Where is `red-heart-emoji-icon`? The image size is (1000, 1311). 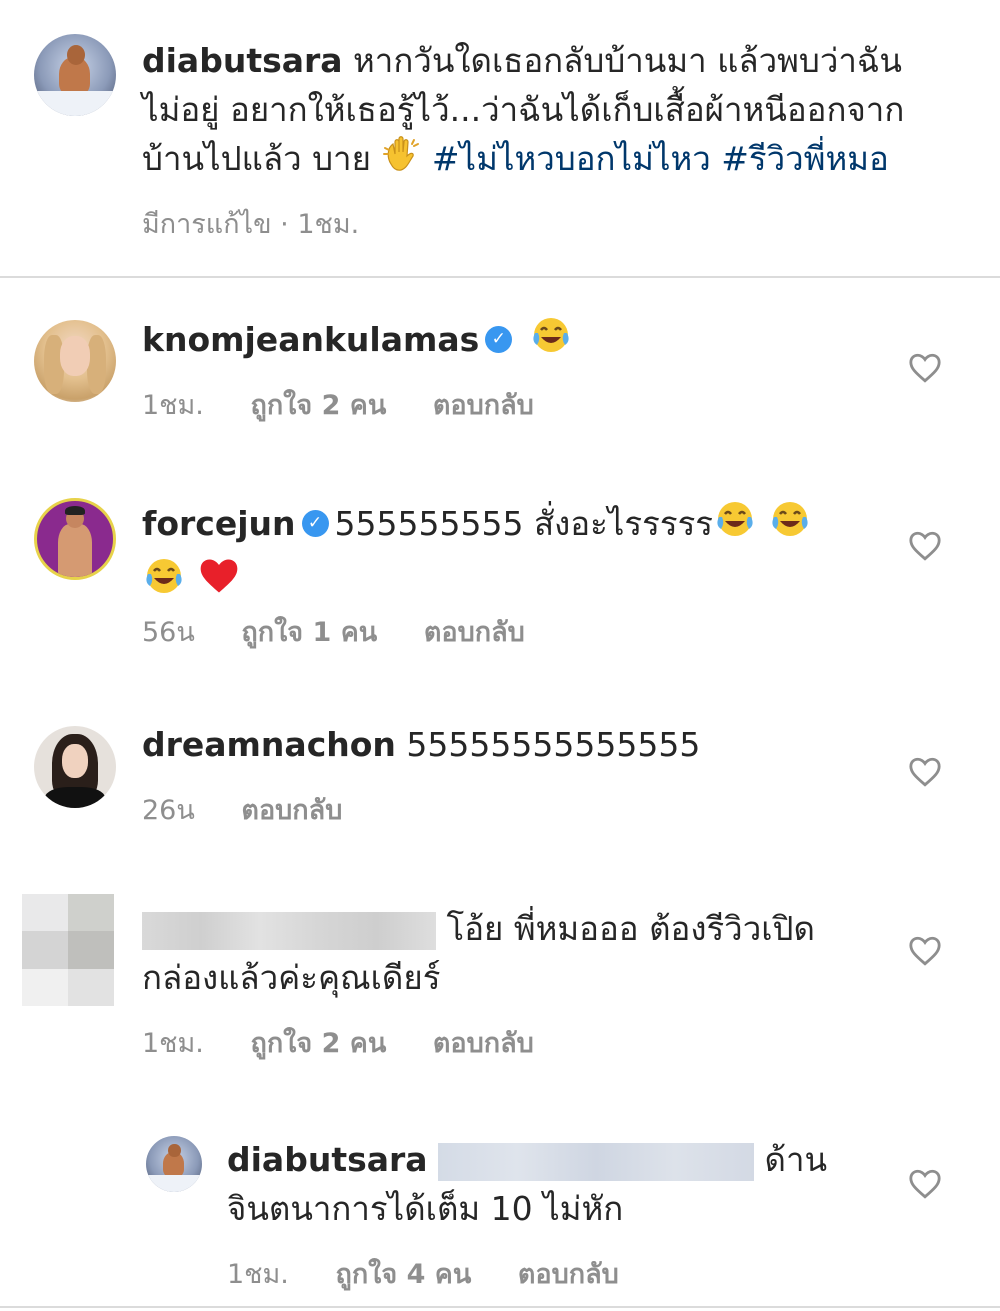 red-heart-emoji-icon is located at coordinates (219, 582).